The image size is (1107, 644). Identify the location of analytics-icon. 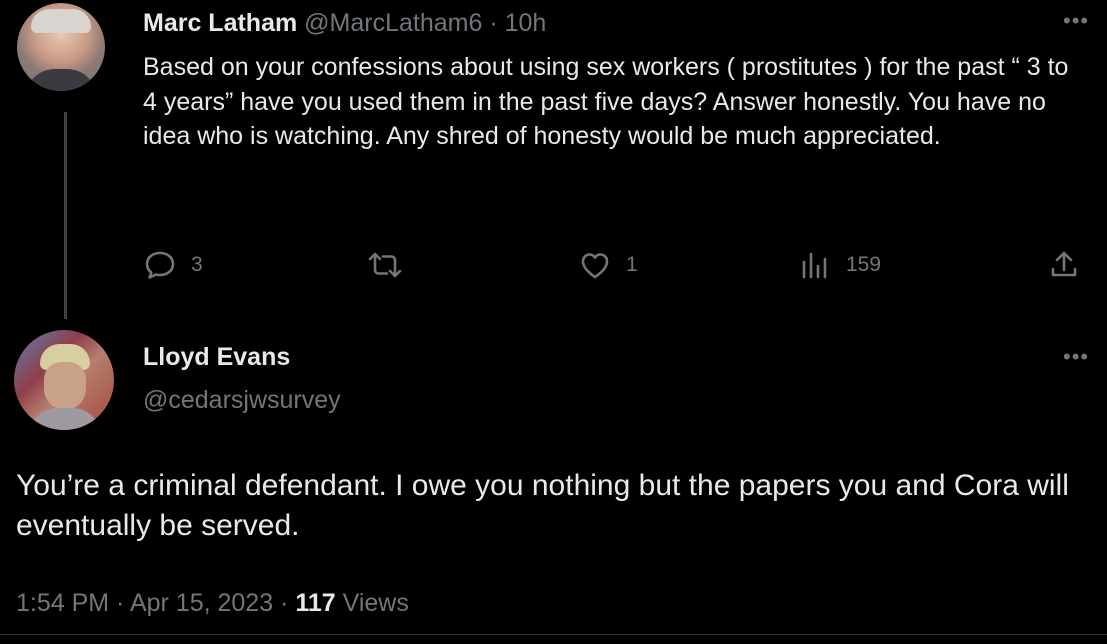
(815, 265).